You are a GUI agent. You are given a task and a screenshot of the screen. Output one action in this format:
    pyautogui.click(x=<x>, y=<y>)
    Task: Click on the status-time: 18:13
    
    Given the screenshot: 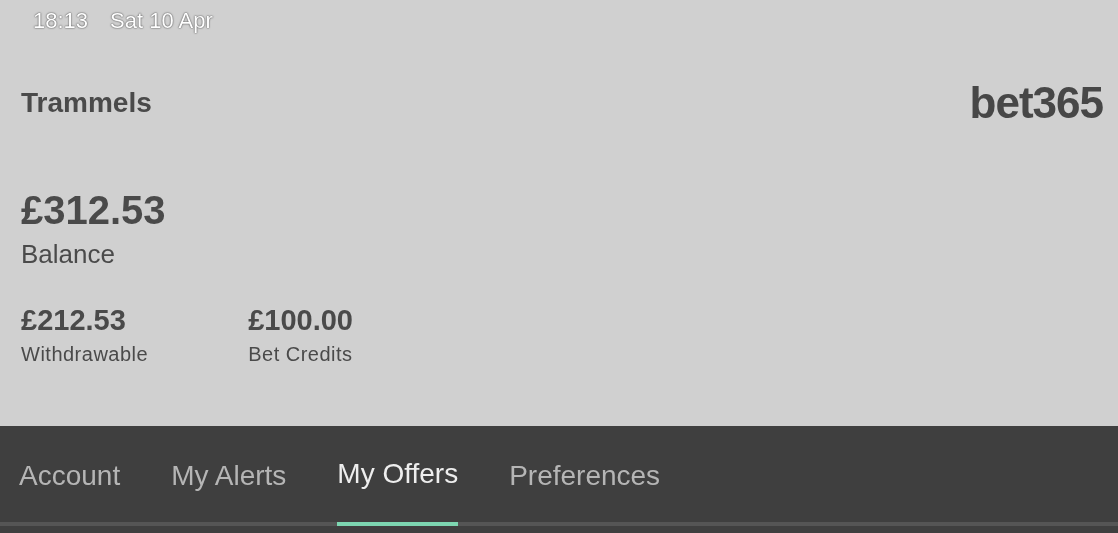 What is the action you would take?
    pyautogui.click(x=61, y=21)
    